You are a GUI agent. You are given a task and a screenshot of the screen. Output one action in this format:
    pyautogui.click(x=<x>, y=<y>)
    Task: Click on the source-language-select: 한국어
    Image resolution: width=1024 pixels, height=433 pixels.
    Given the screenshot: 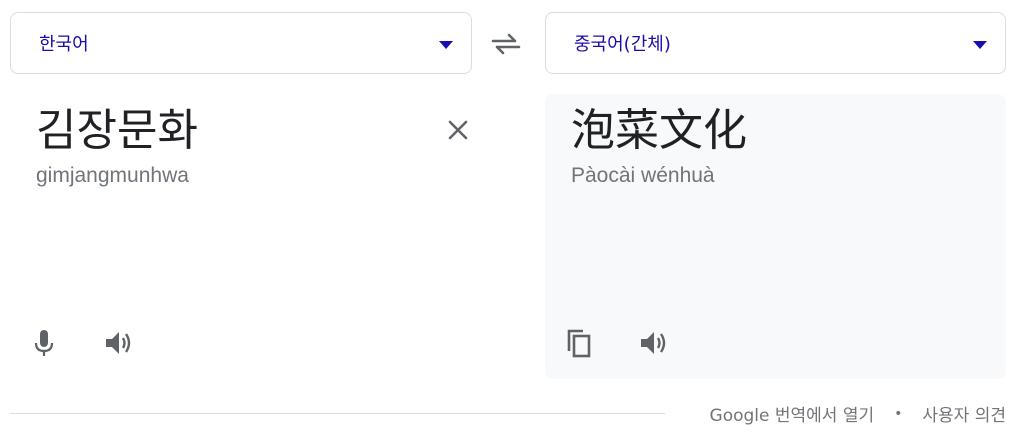 What is the action you would take?
    pyautogui.click(x=241, y=43)
    